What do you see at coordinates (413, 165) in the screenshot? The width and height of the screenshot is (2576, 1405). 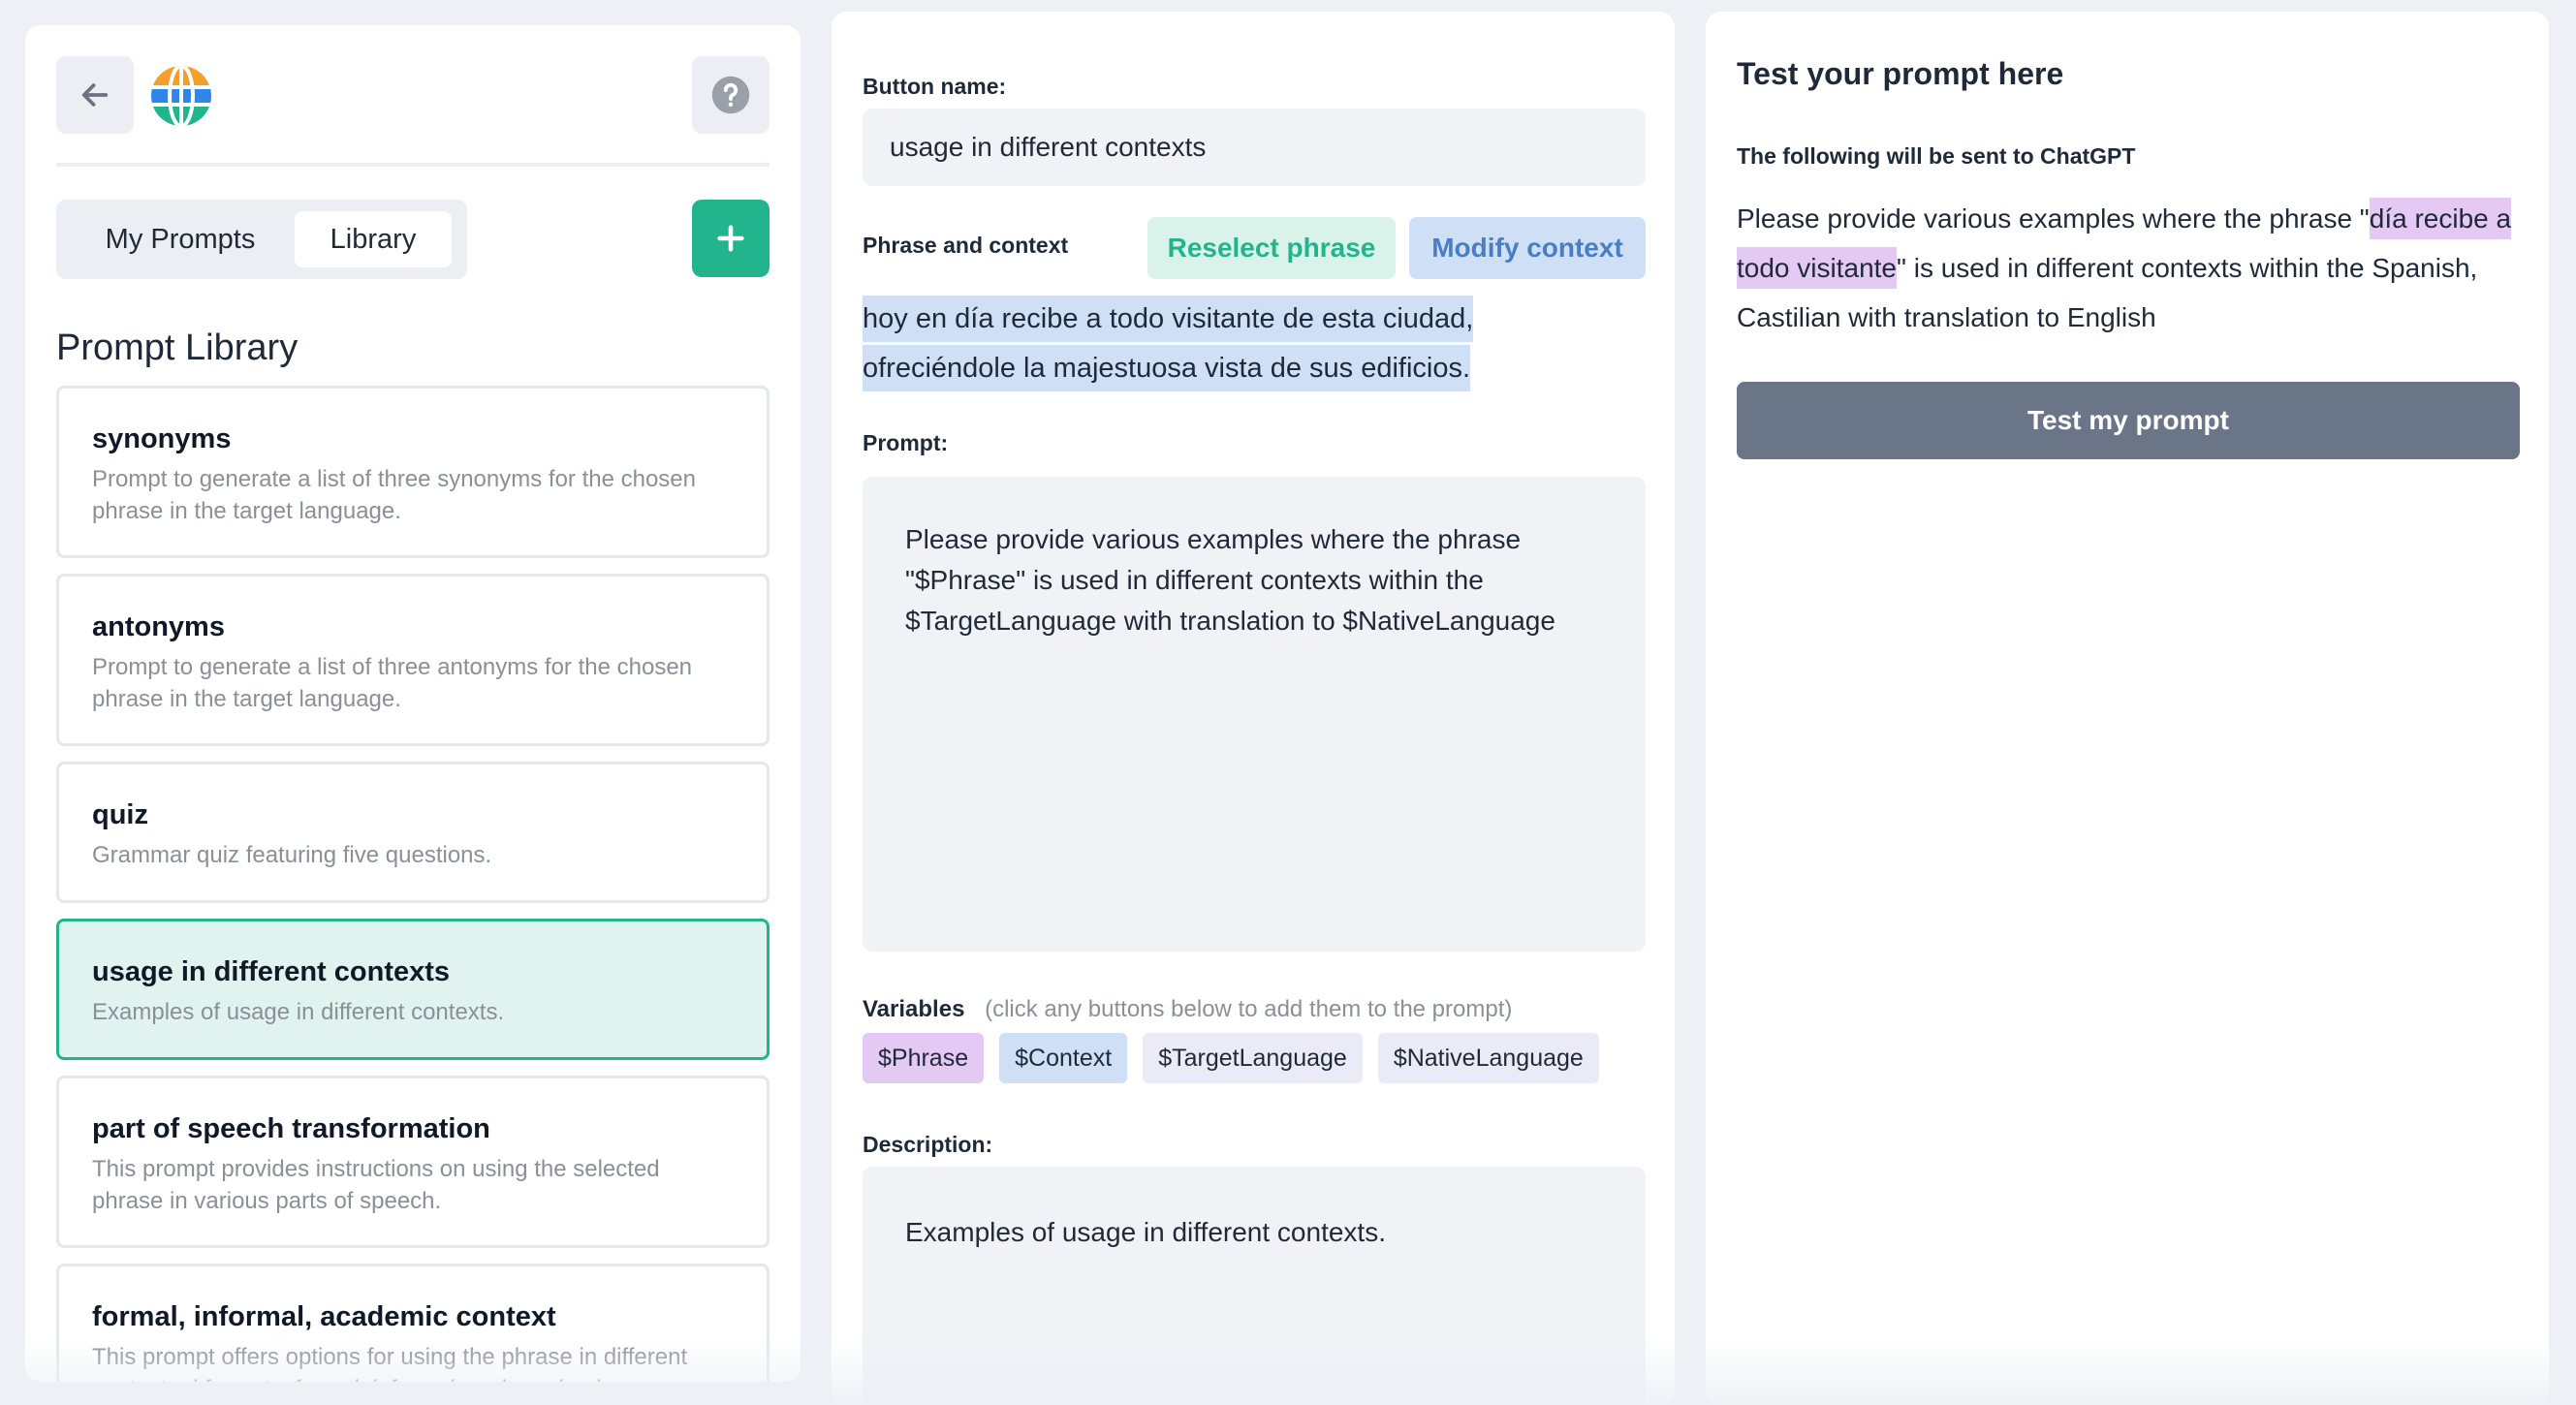 I see `divider` at bounding box center [413, 165].